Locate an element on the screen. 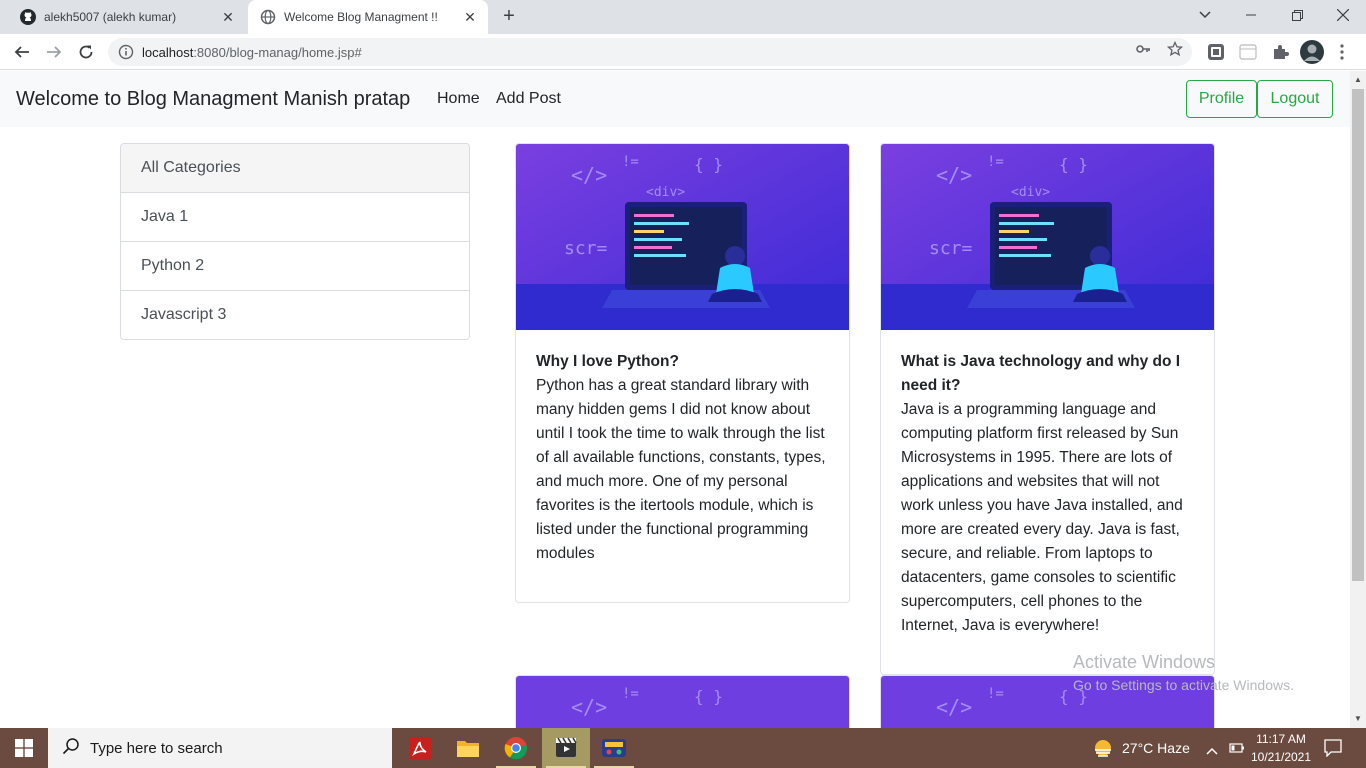  address-bar: localhost:8080/blog-manag/home.jsp# is located at coordinates (683, 52).